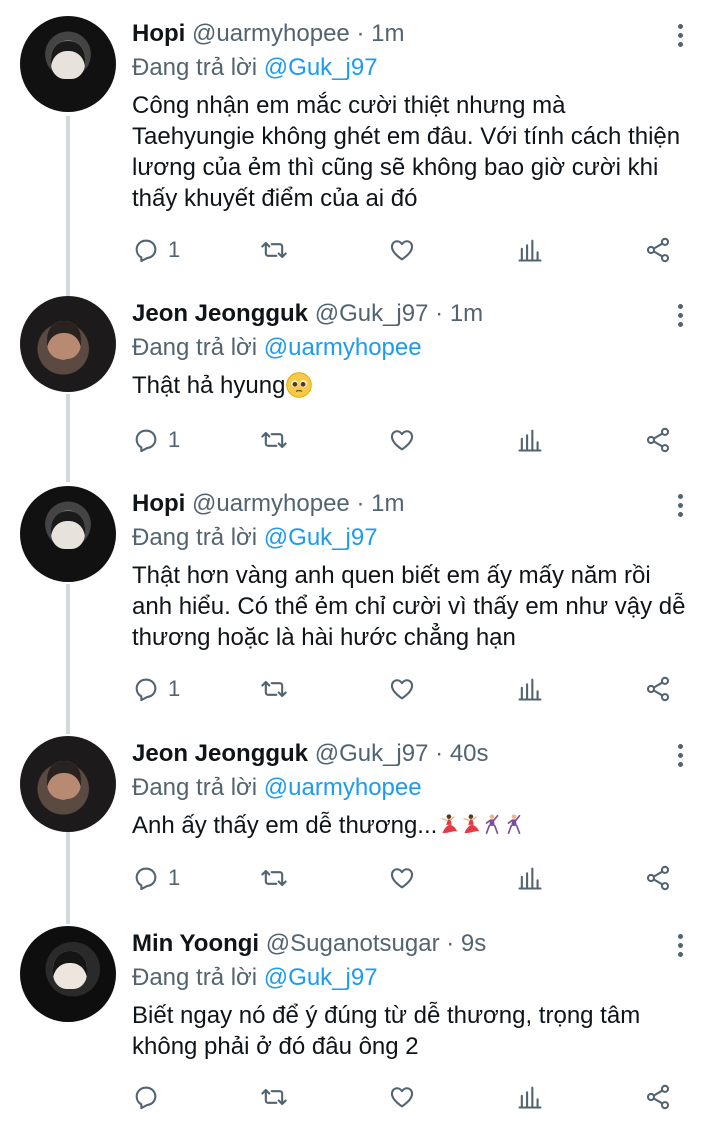 The width and height of the screenshot is (719, 1122). I want to click on reply-button, so click(150, 1097).